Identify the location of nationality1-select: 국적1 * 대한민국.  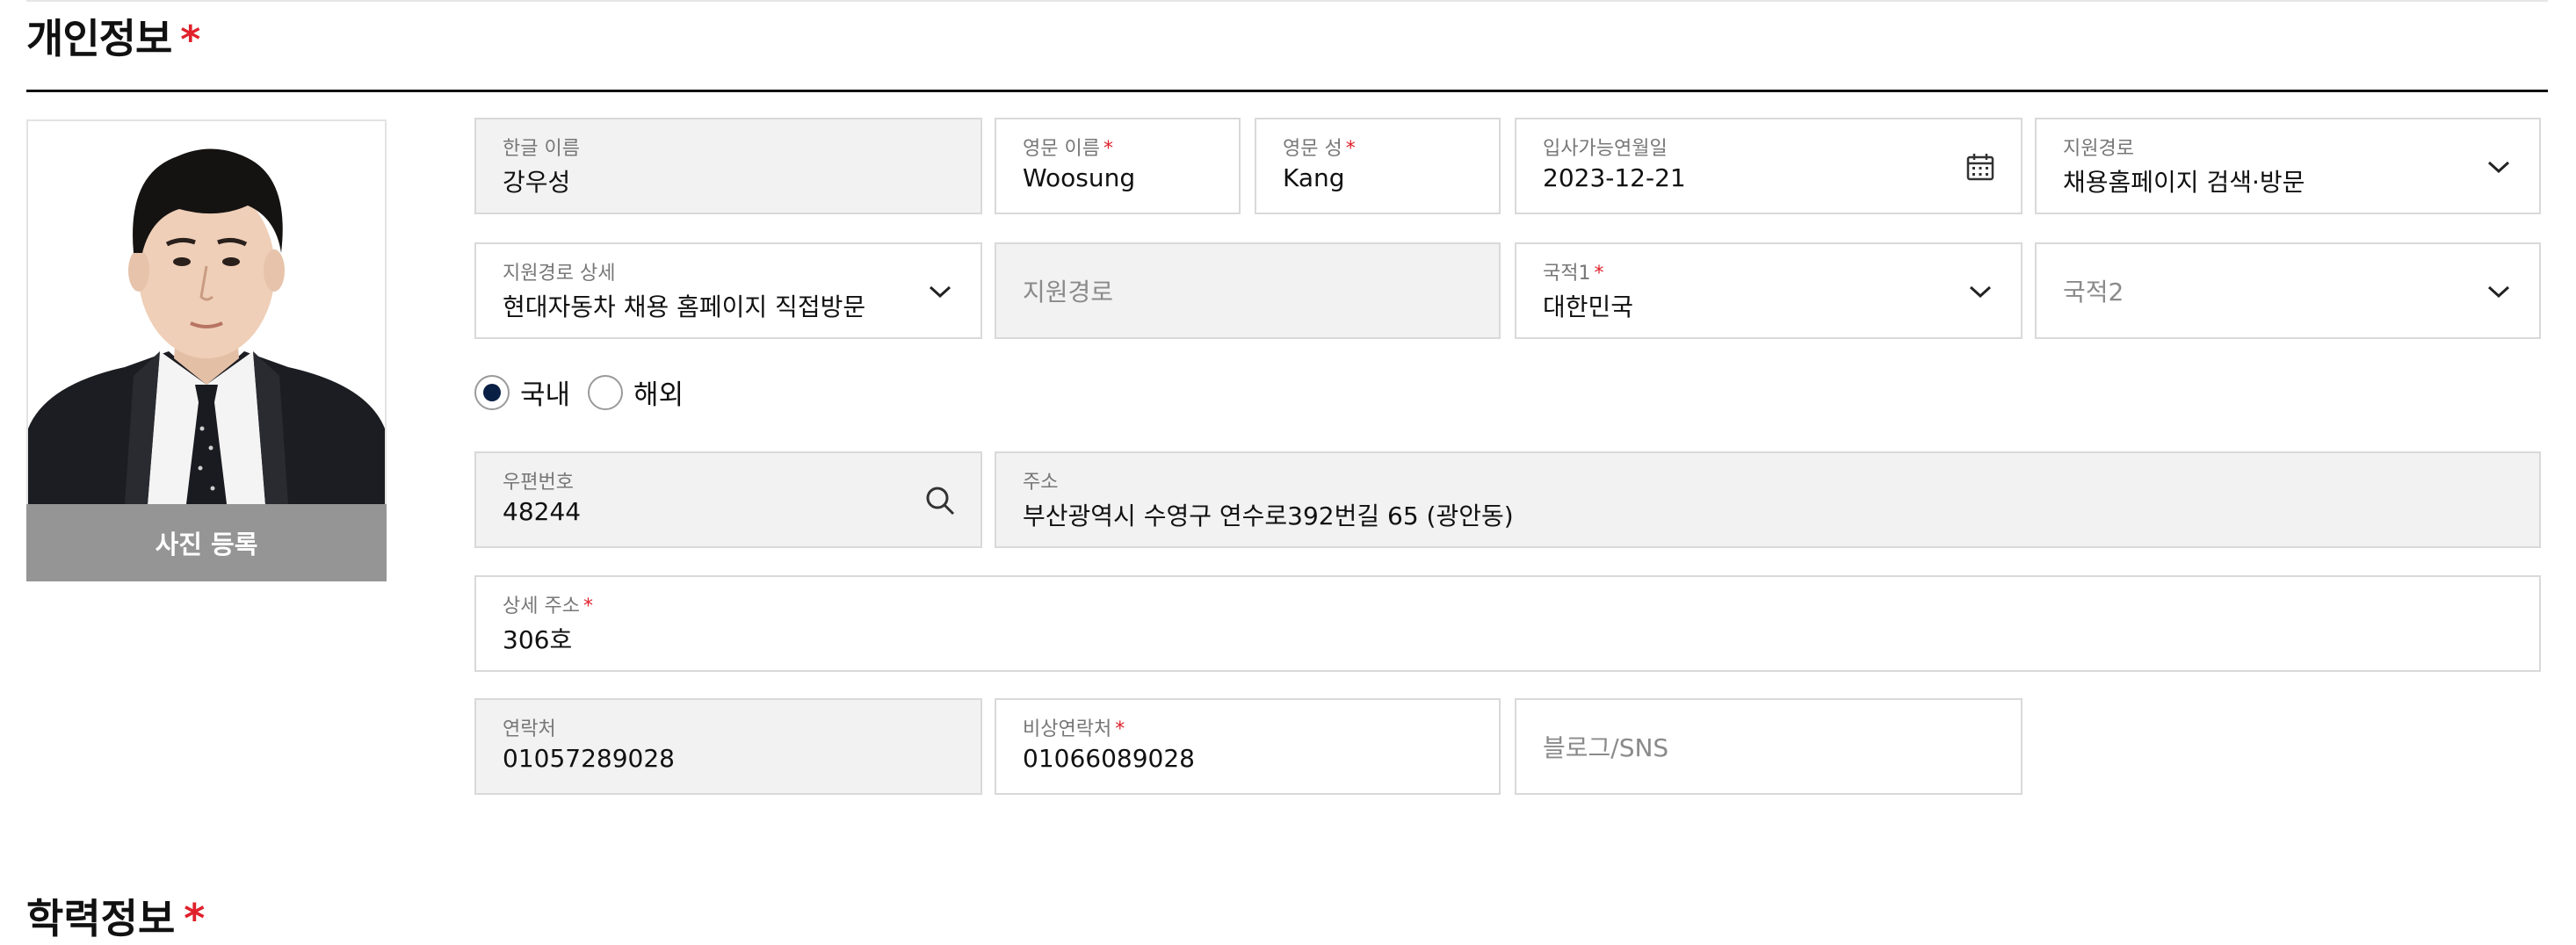
(1768, 290).